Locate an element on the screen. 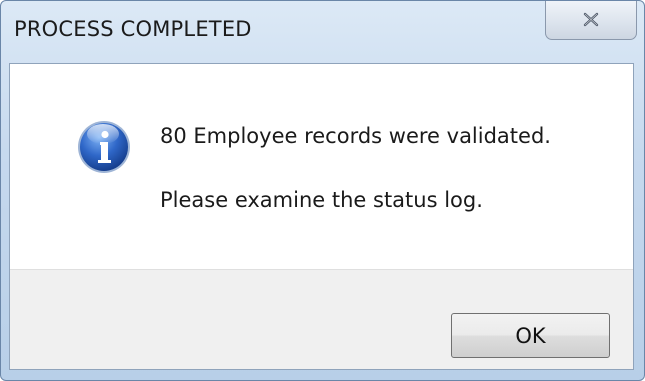 The image size is (645, 381). message-line-2: Please examine the status log. is located at coordinates (321, 200).